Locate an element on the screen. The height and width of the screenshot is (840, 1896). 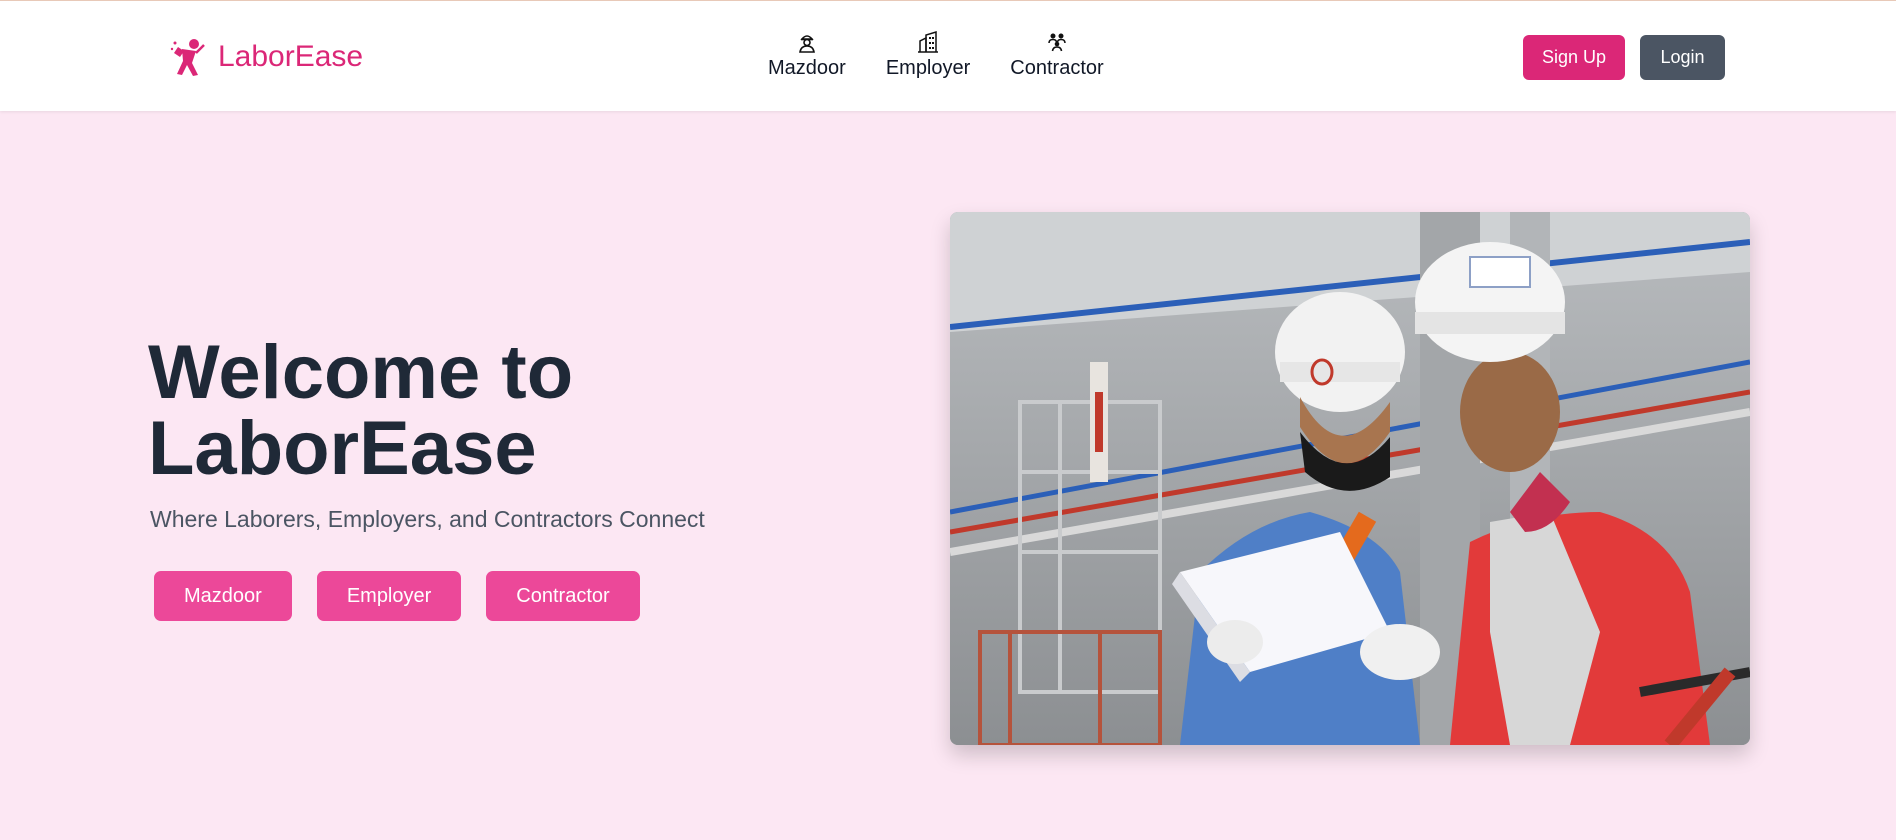
building-icon is located at coordinates (928, 42).